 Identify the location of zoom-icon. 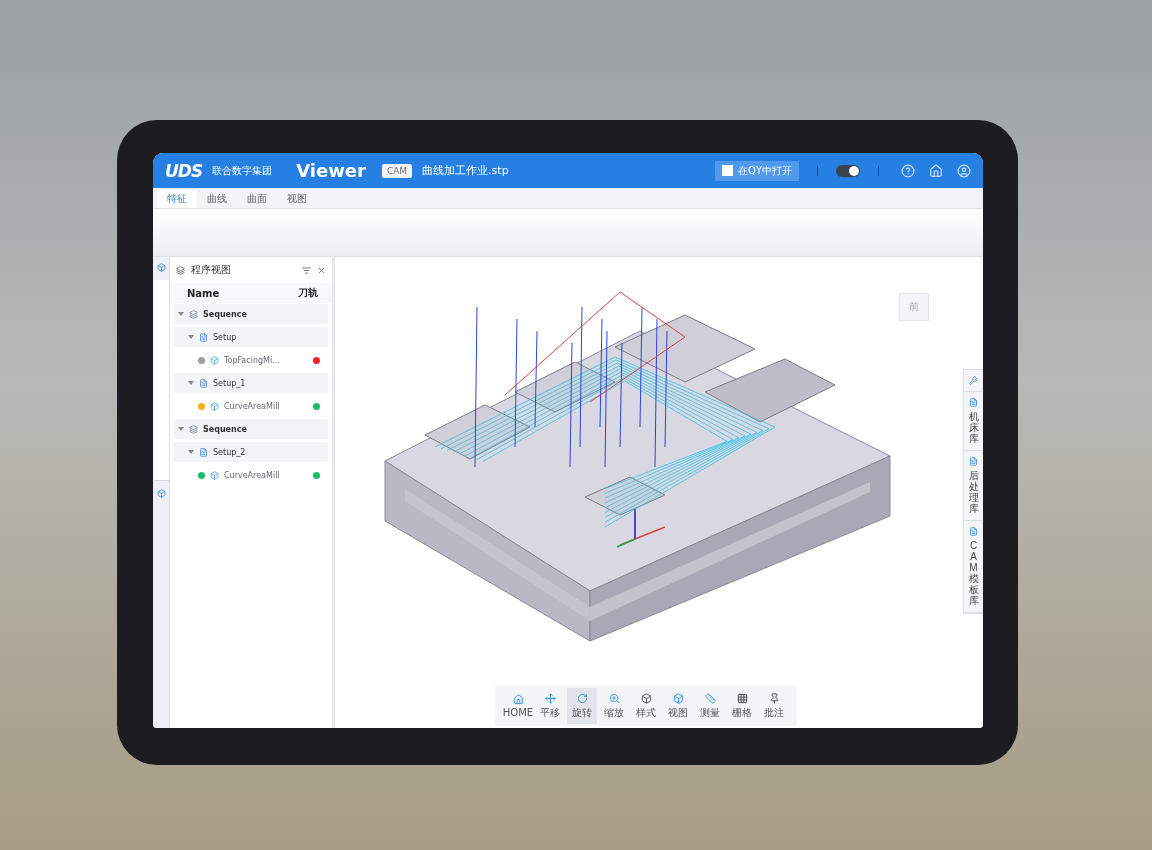
(614, 698).